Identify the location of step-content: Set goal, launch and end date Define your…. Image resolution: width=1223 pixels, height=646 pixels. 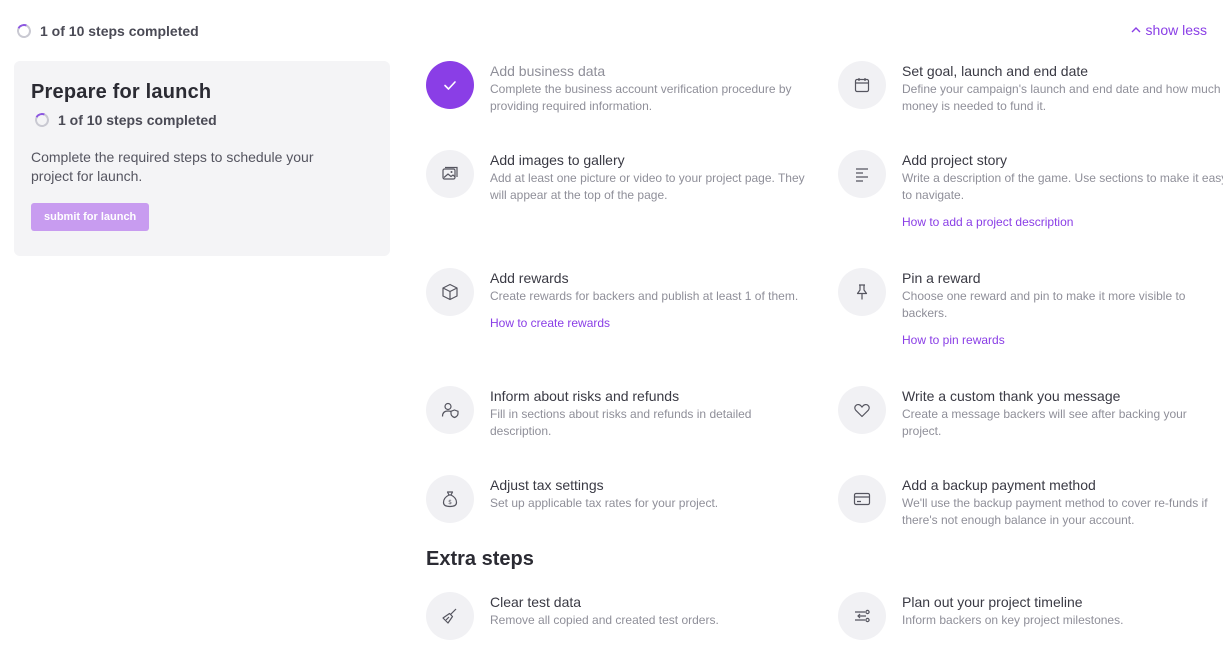
(1062, 88).